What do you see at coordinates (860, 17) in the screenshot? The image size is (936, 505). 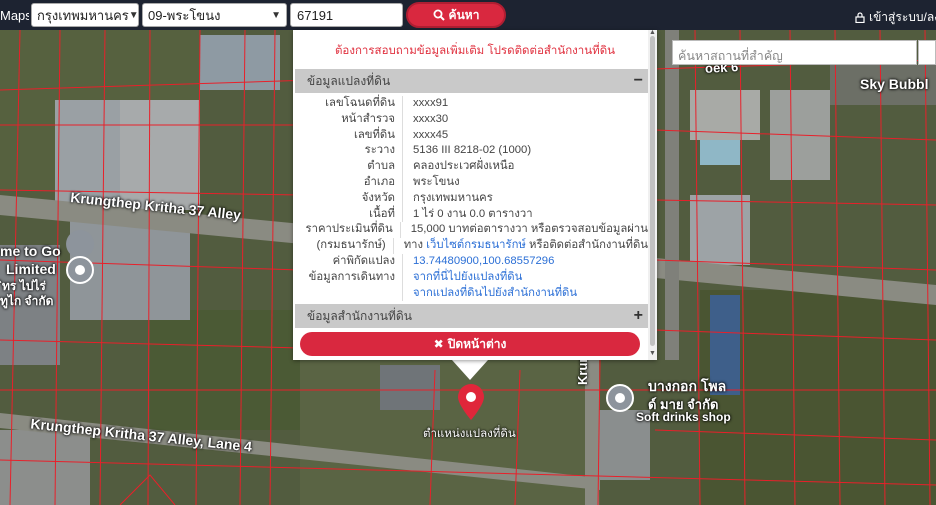 I see `lock-icon` at bounding box center [860, 17].